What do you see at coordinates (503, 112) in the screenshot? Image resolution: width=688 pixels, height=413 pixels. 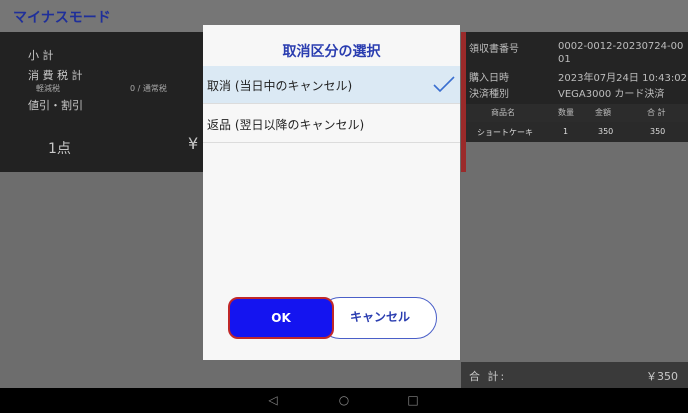 I see `column-header: 商品名` at bounding box center [503, 112].